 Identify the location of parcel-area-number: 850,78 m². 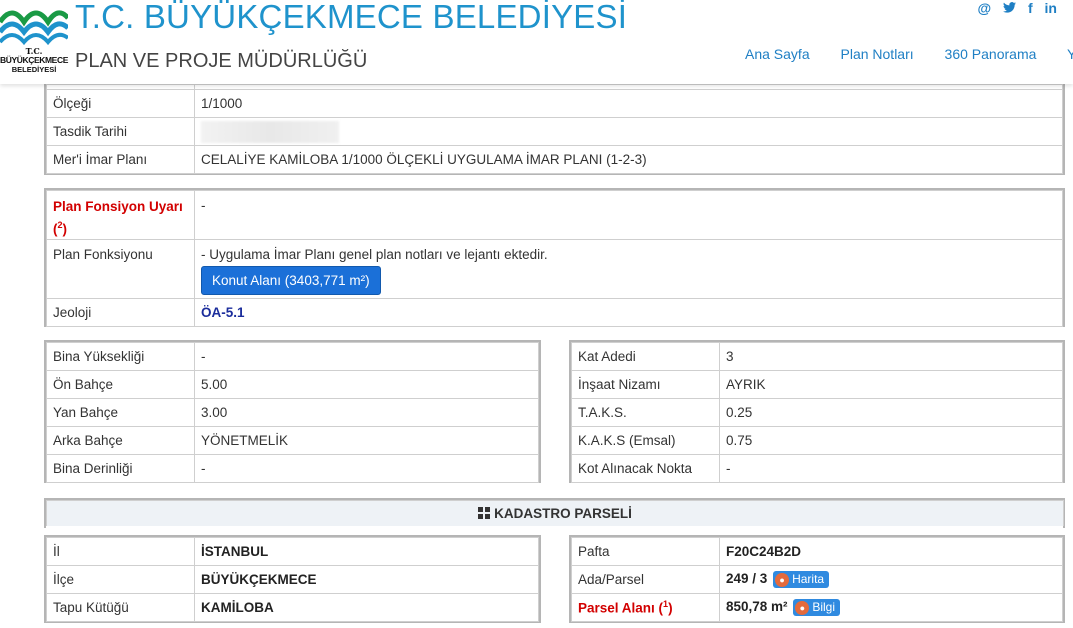
(757, 607).